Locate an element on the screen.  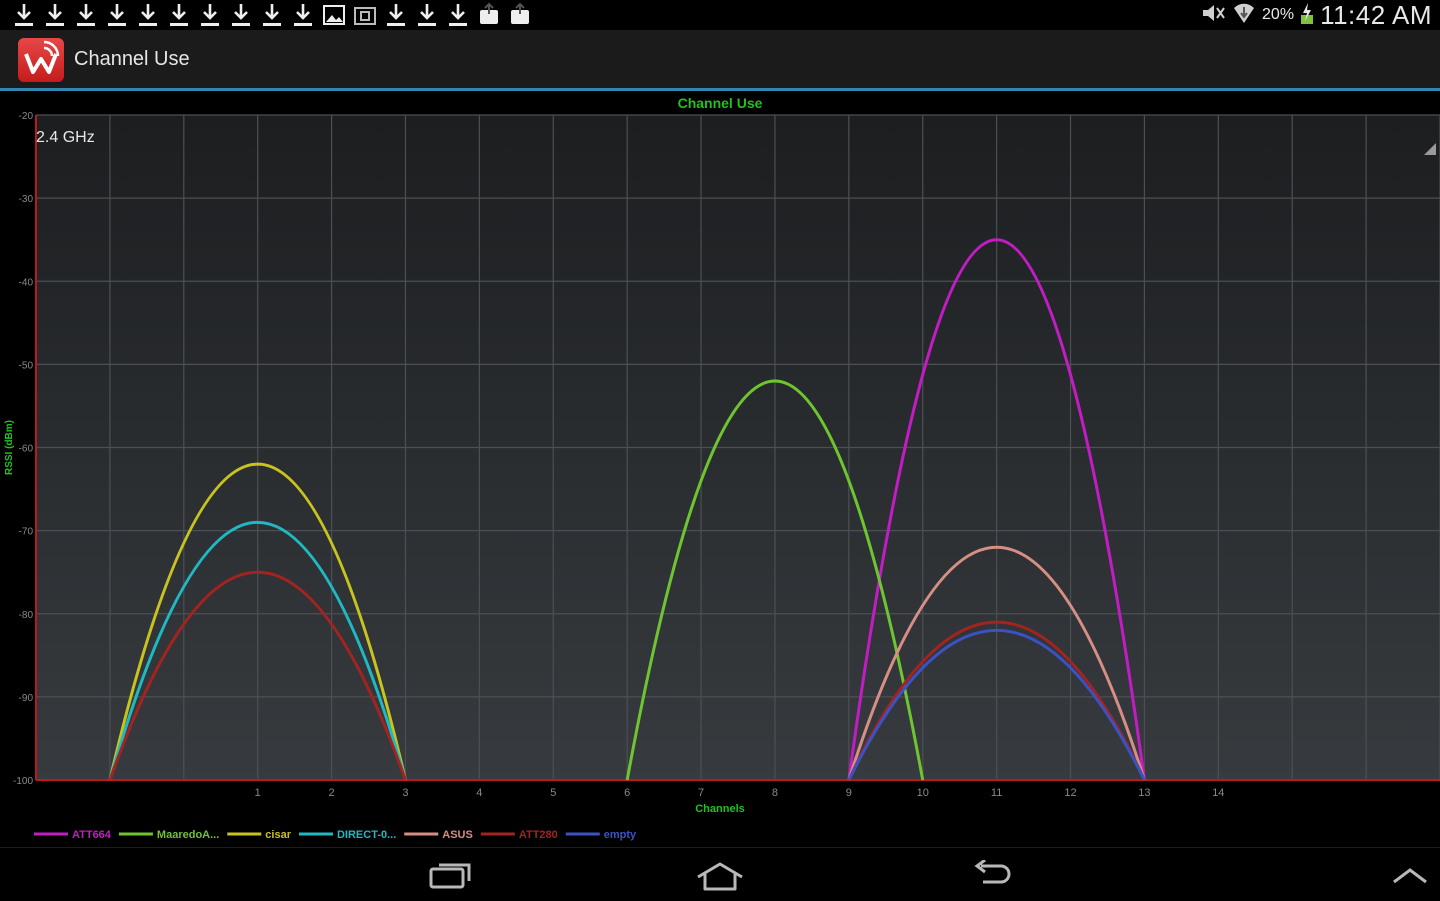
menu-expand-button is located at coordinates (1410, 876).